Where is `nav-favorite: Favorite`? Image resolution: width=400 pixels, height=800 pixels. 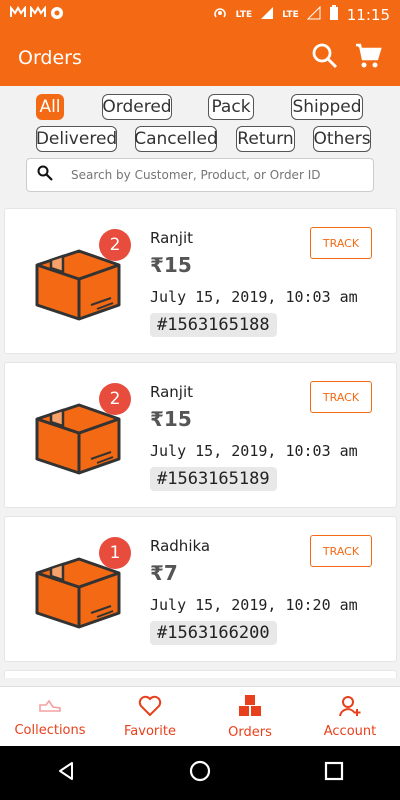
nav-favorite: Favorite is located at coordinates (150, 716).